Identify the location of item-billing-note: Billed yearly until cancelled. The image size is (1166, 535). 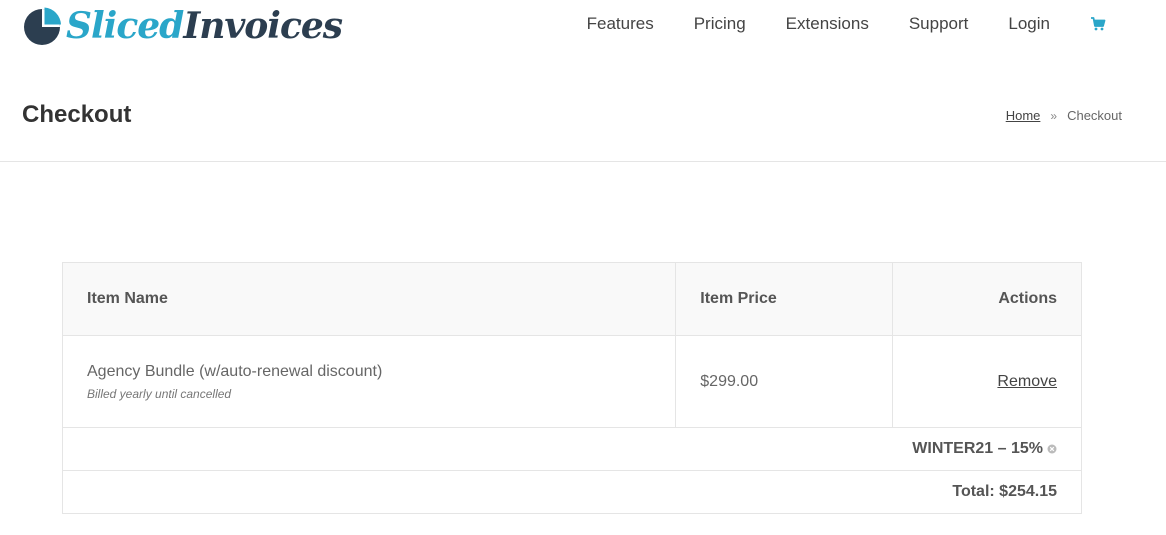
(159, 393).